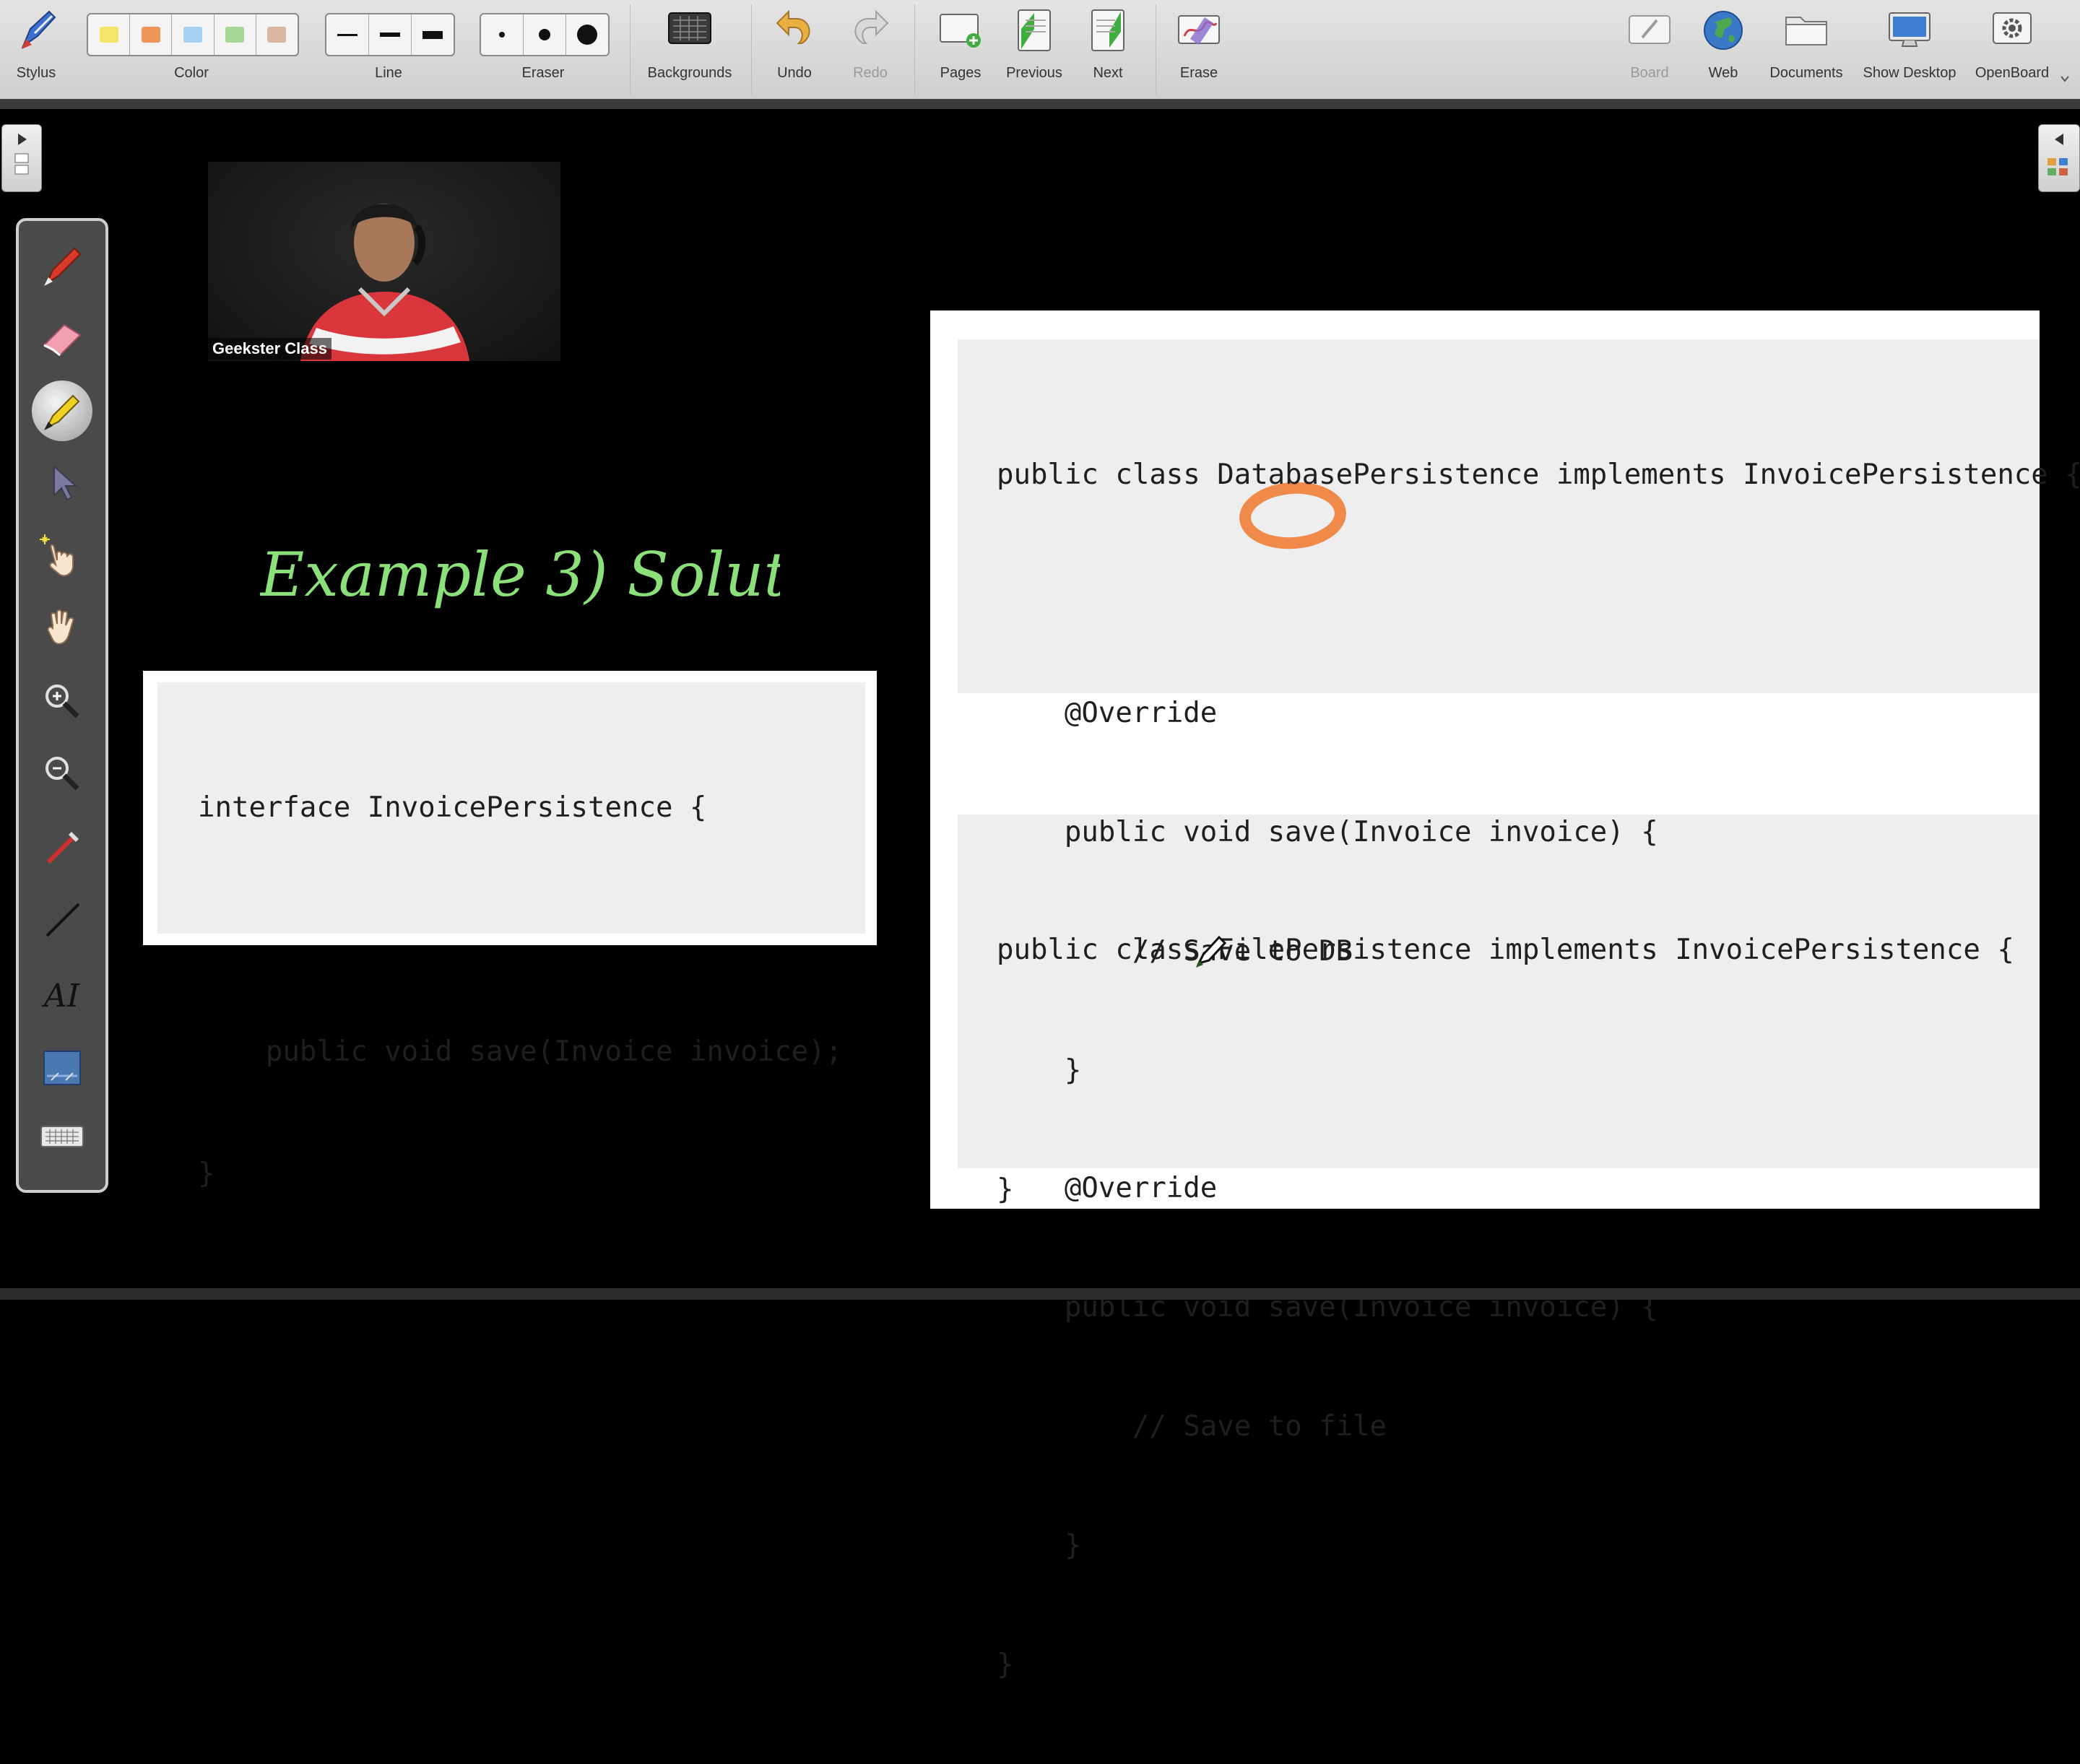 This screenshot has height=1764, width=2080. I want to click on line-tool-button, so click(62, 919).